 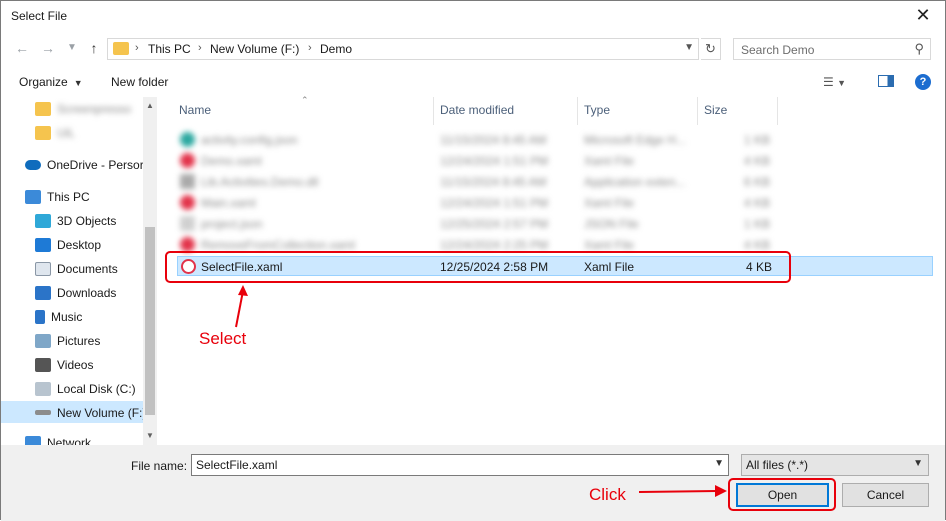 I want to click on help-icon: ?, so click(x=923, y=82).